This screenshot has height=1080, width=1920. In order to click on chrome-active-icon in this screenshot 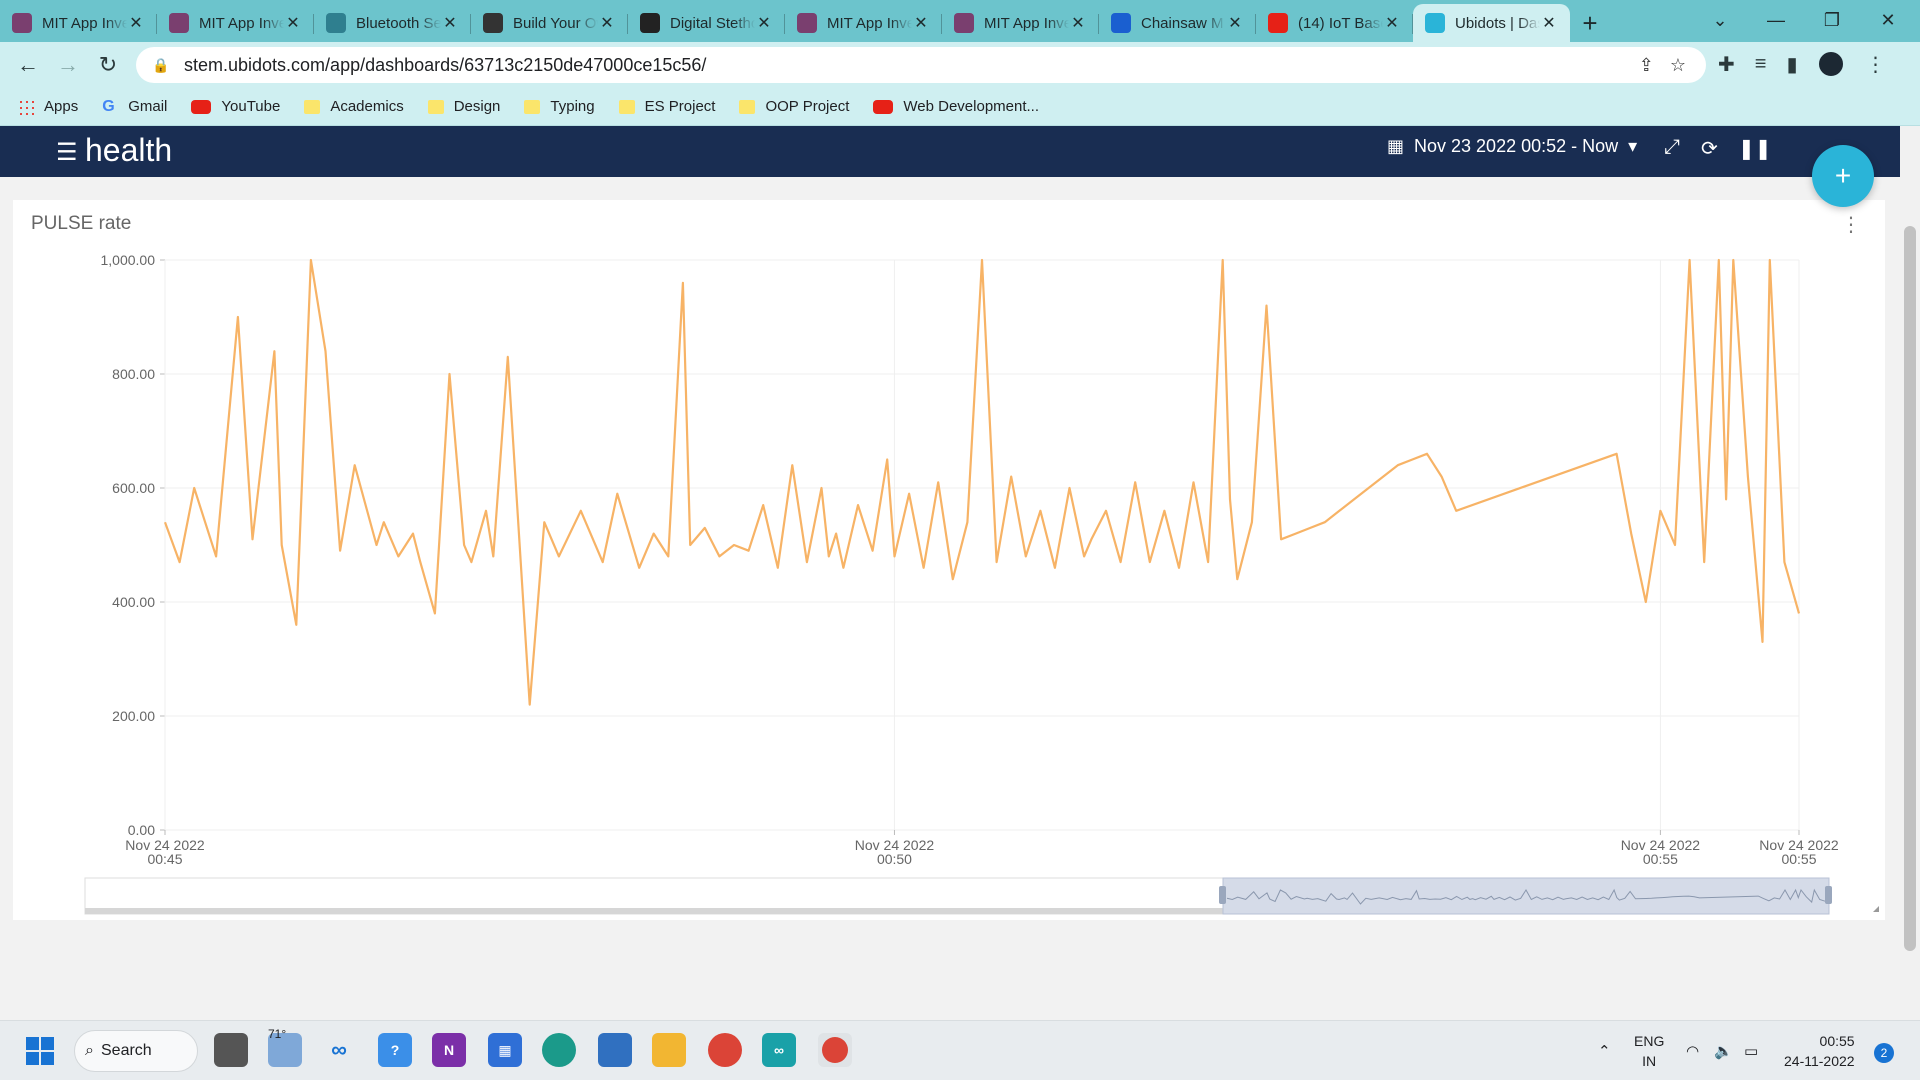, I will do `click(835, 1050)`.